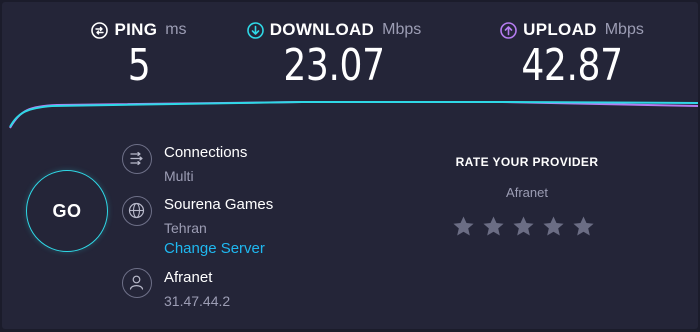 This screenshot has height=332, width=700. Describe the element at coordinates (137, 211) in the screenshot. I see `globe-icon` at that location.